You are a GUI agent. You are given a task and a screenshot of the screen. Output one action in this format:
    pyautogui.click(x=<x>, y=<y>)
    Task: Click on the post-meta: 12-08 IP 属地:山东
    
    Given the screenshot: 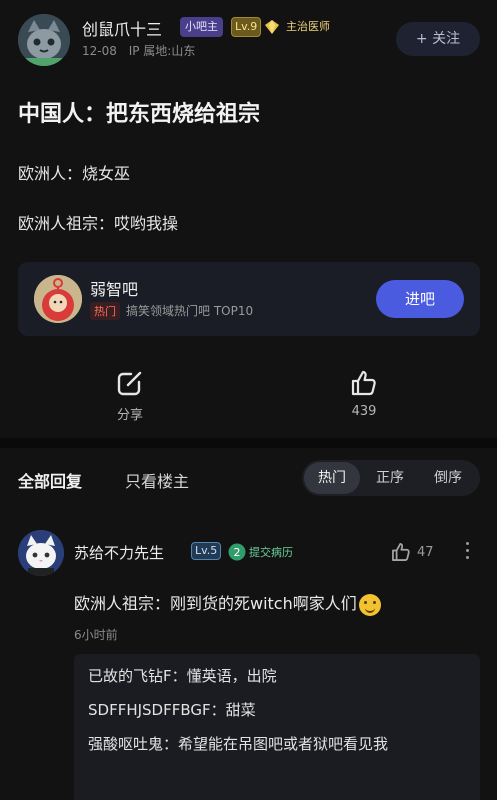 What is the action you would take?
    pyautogui.click(x=138, y=50)
    